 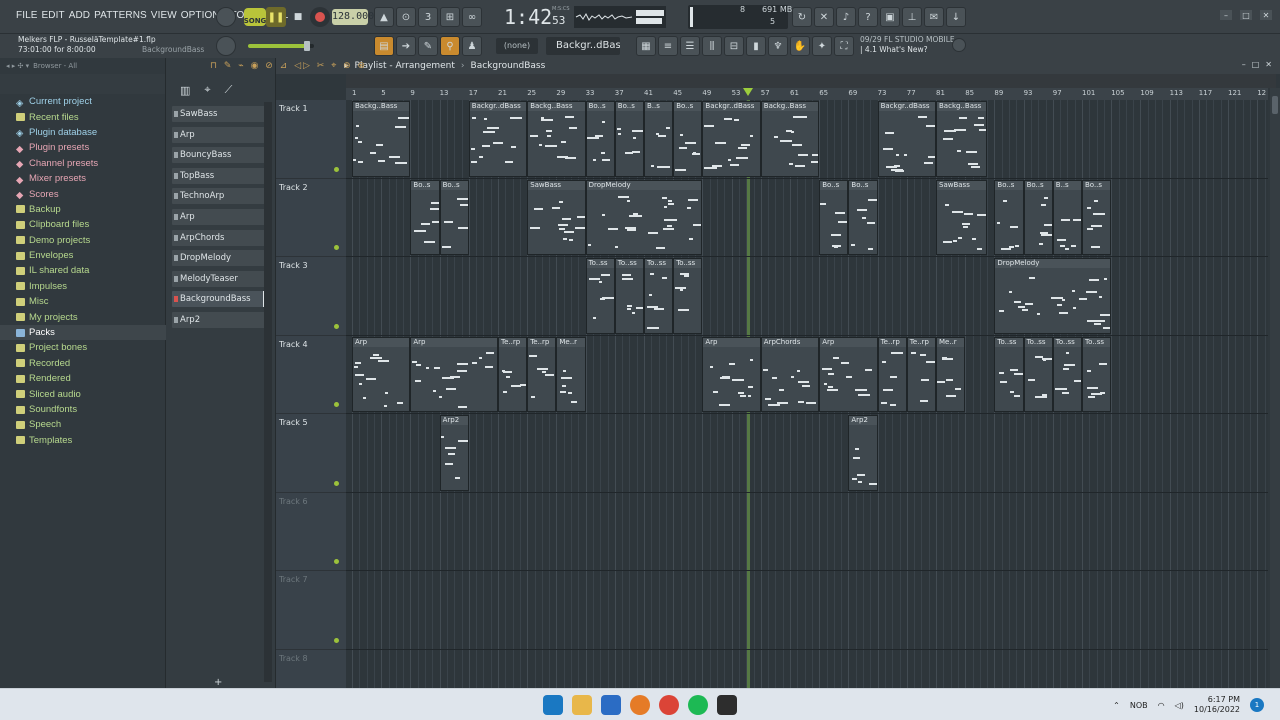 I want to click on browser-item-my-projects: My projects, so click(x=83, y=316).